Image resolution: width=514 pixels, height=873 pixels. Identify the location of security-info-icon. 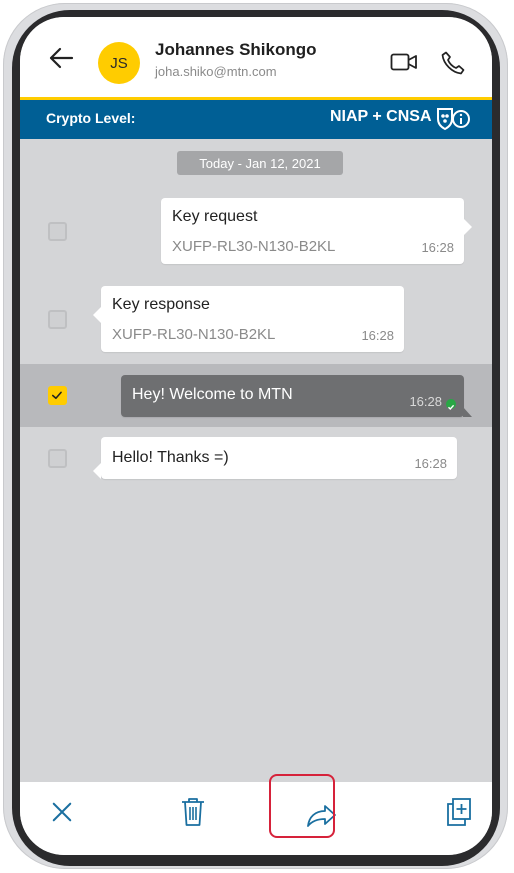
(453, 119).